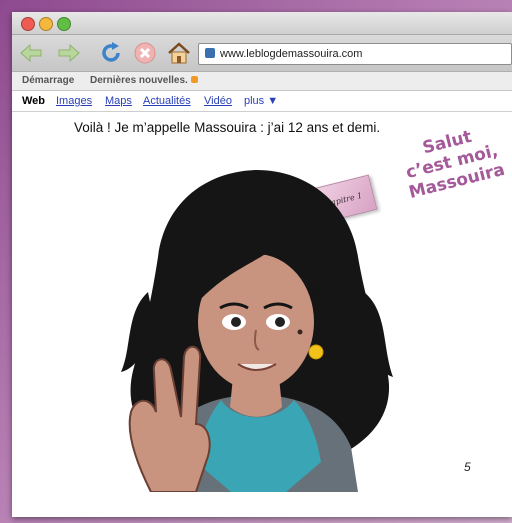 This screenshot has height=523, width=512. I want to click on close-window-icon, so click(28, 24).